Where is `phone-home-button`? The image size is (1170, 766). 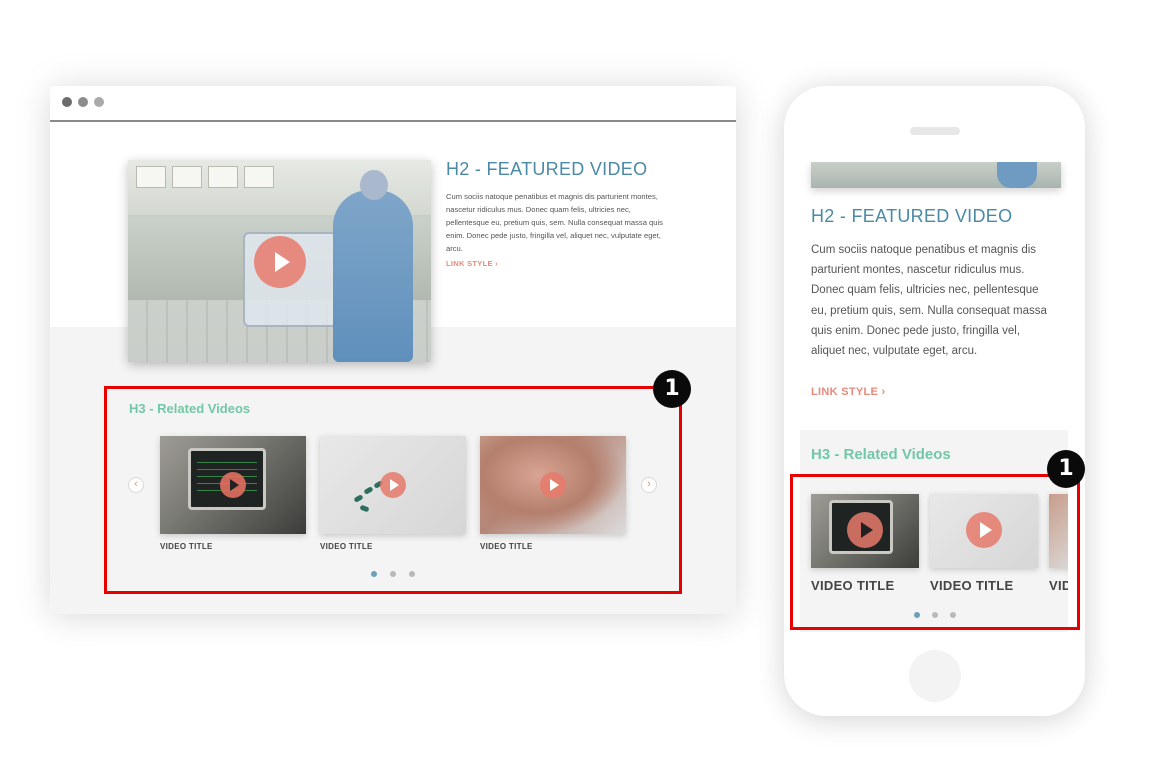 phone-home-button is located at coordinates (935, 676).